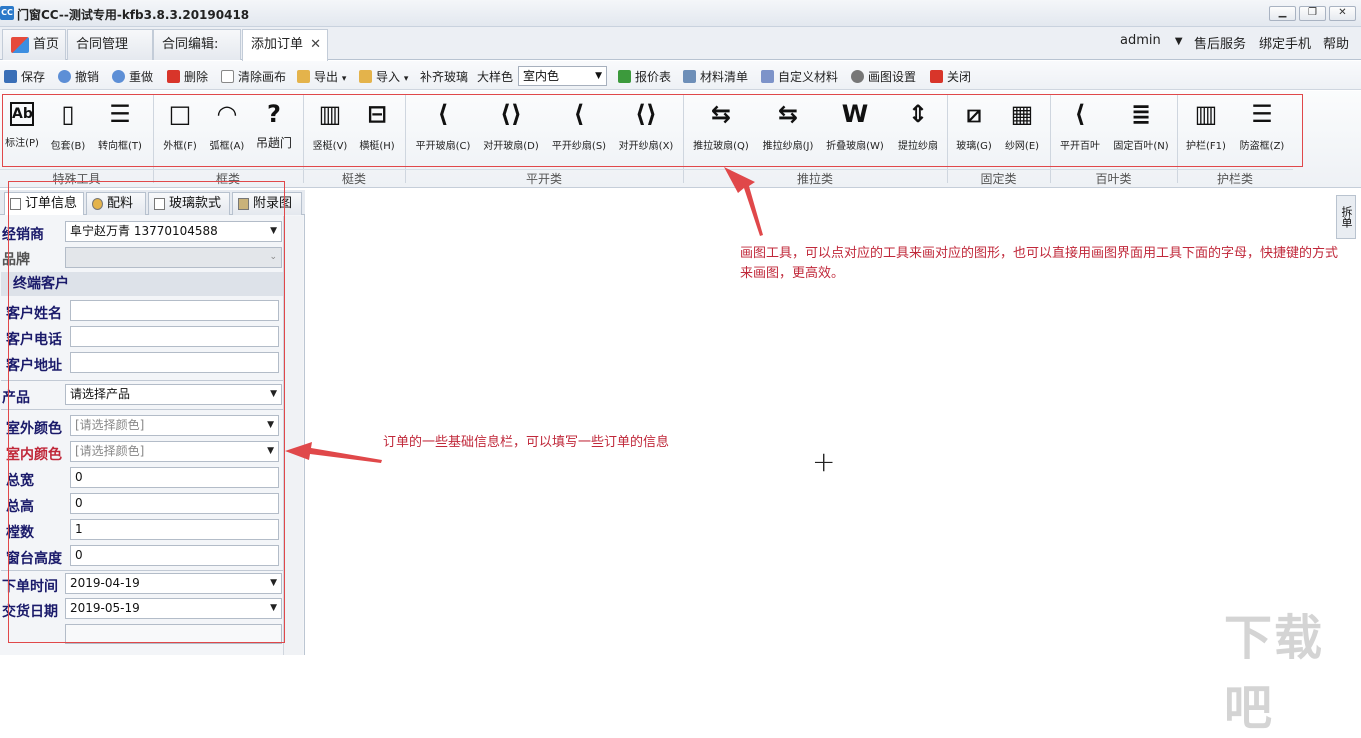 The width and height of the screenshot is (1361, 738). I want to click on watermark-logo: 下载吧, so click(1274, 673).